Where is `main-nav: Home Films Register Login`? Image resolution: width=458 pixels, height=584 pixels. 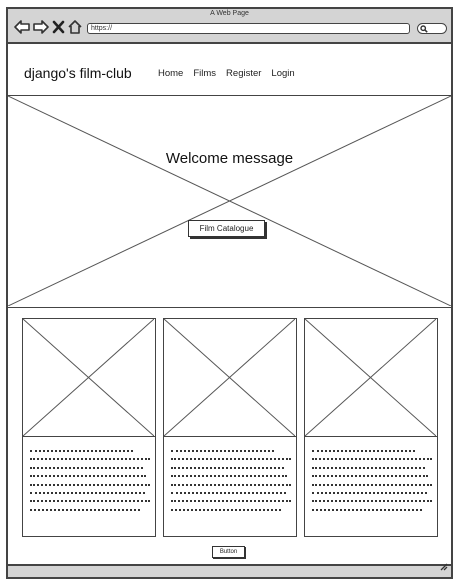
main-nav: Home Films Register Login is located at coordinates (226, 73).